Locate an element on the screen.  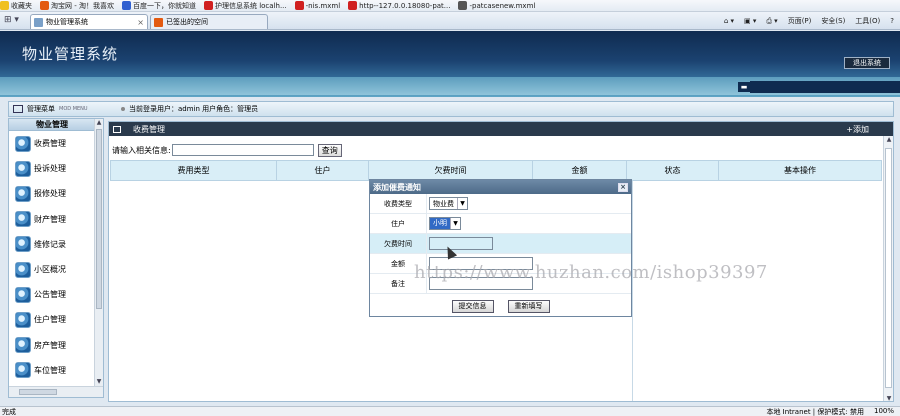
header-dark-bar is located at coordinates (825, 87).